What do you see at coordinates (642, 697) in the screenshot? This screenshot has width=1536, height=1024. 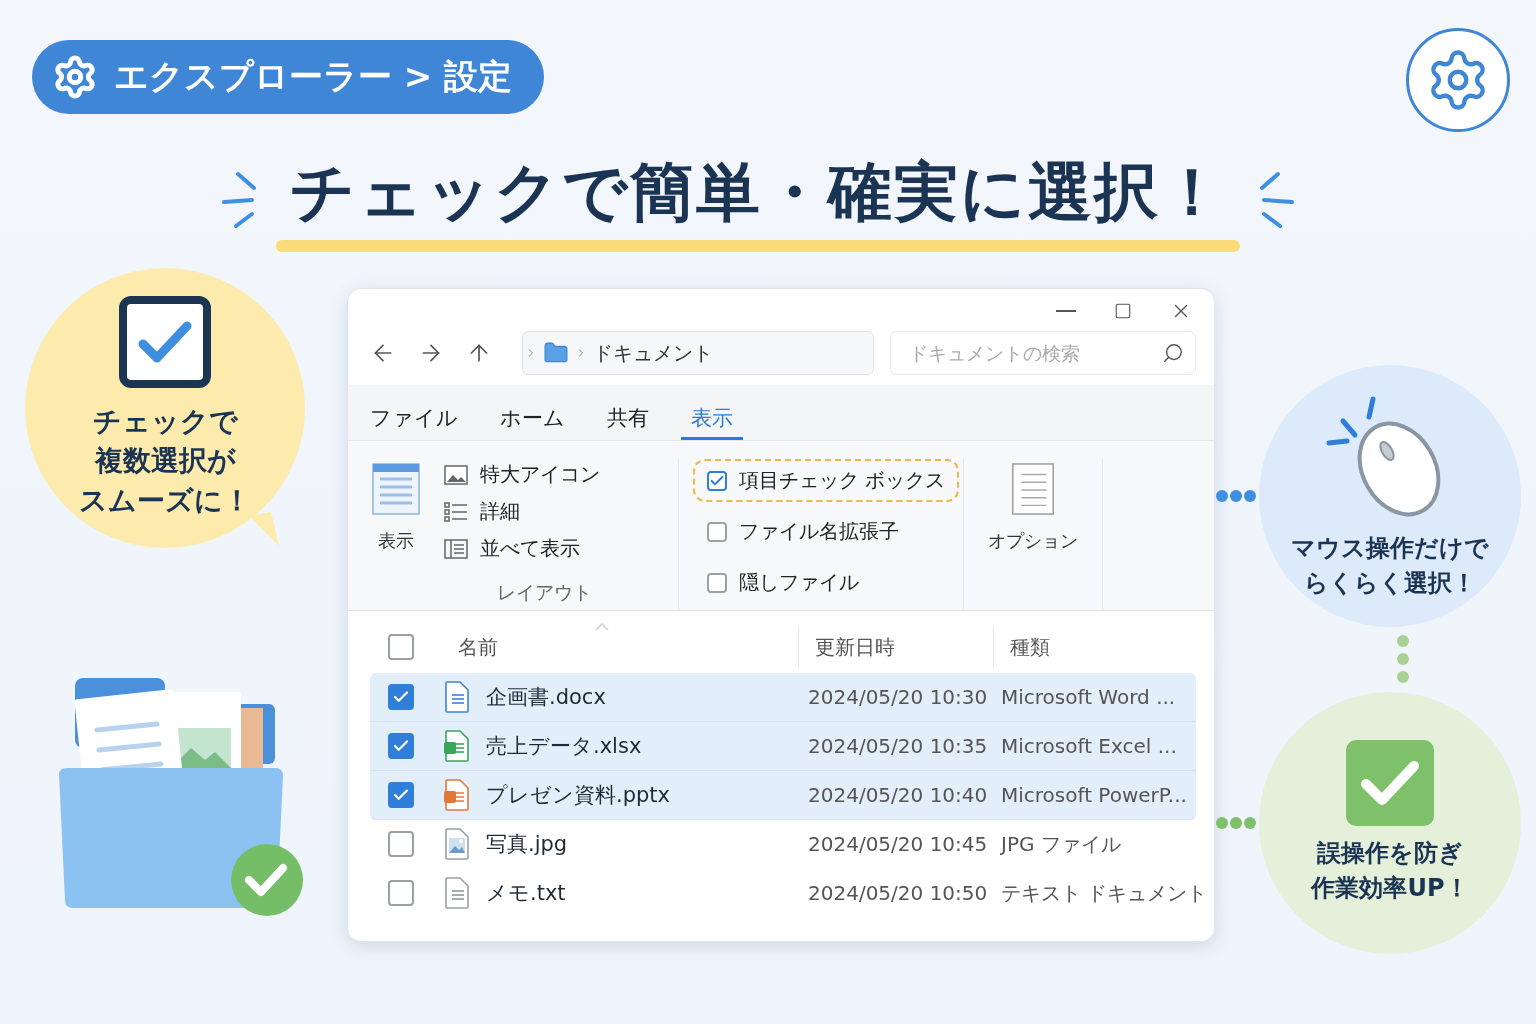 I see `file-name: 企画書.docx` at bounding box center [642, 697].